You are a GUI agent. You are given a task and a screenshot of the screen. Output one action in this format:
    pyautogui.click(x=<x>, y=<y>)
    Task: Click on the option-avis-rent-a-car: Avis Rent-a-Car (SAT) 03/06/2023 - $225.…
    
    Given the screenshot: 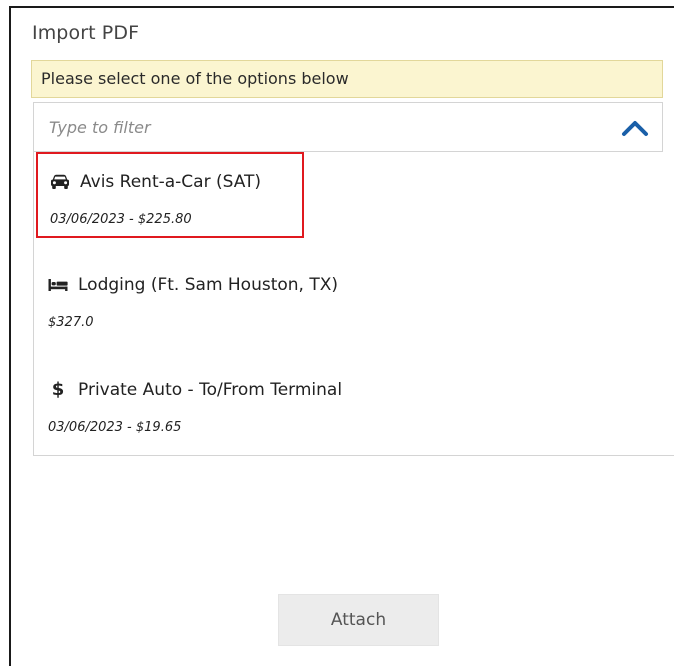 What is the action you would take?
    pyautogui.click(x=170, y=195)
    